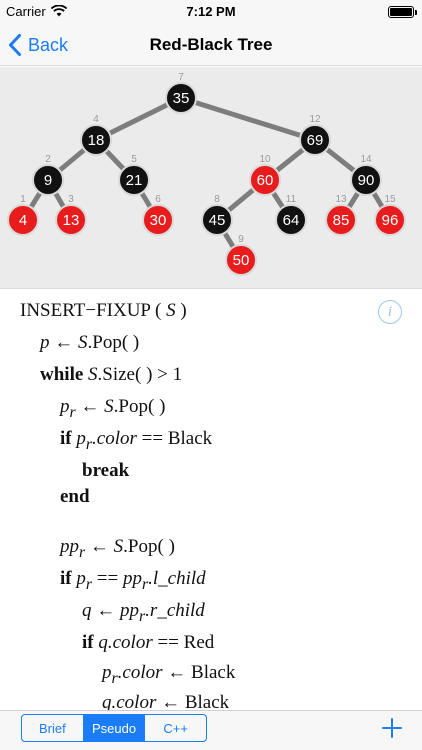 The width and height of the screenshot is (422, 750). Describe the element at coordinates (291, 199) in the screenshot. I see `node-index: 11` at that location.